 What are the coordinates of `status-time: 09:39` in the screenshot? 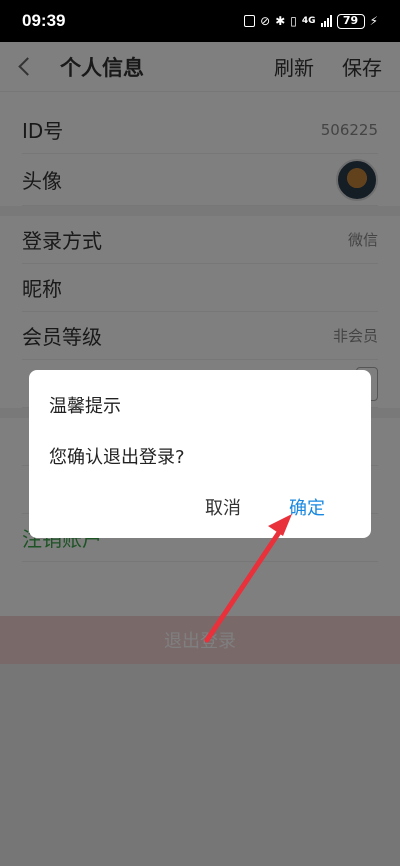 It's located at (44, 20).